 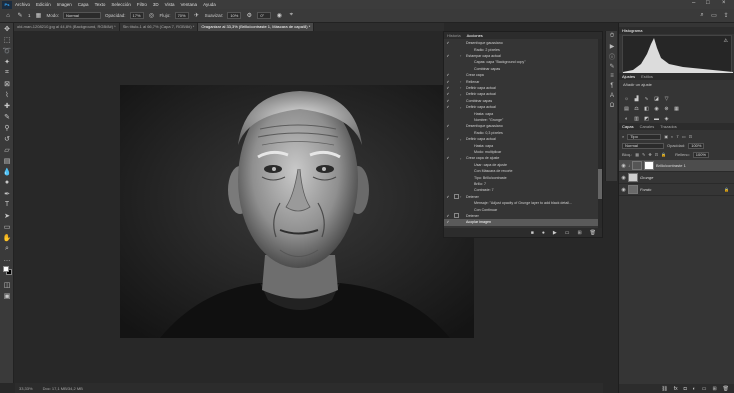 What do you see at coordinates (7, 50) in the screenshot?
I see `lasso-tool-icon: ➰` at bounding box center [7, 50].